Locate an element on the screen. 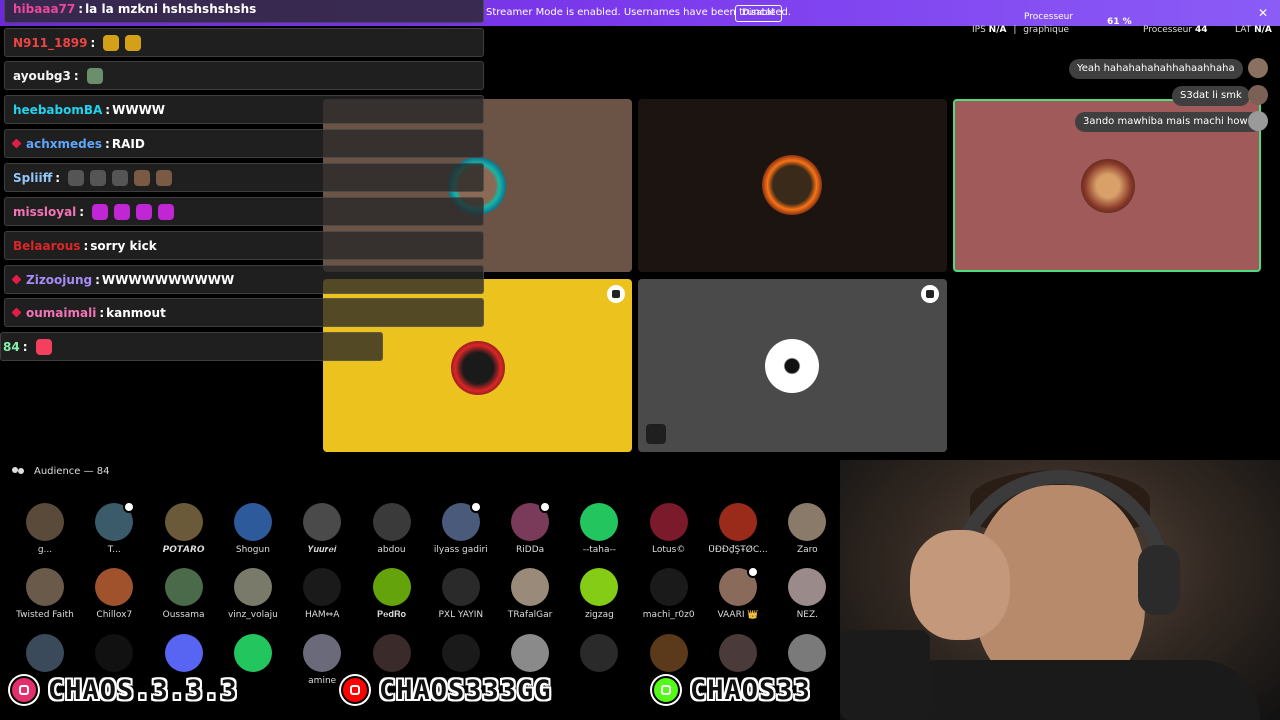 This screenshot has height=720, width=1280. audience-member-name: TRafalGar is located at coordinates (530, 615).